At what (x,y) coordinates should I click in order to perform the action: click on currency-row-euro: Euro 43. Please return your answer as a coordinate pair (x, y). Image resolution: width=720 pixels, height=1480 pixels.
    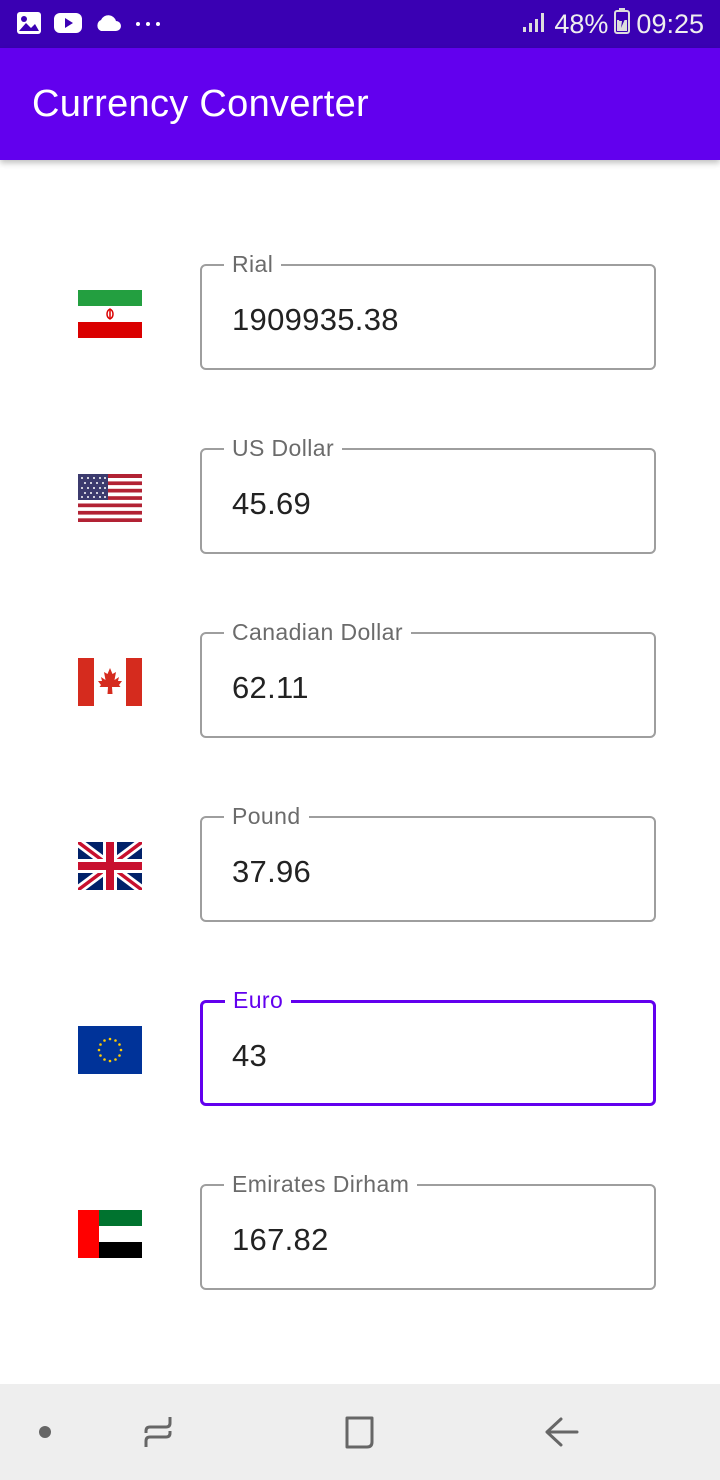
    Looking at the image, I should click on (360, 1048).